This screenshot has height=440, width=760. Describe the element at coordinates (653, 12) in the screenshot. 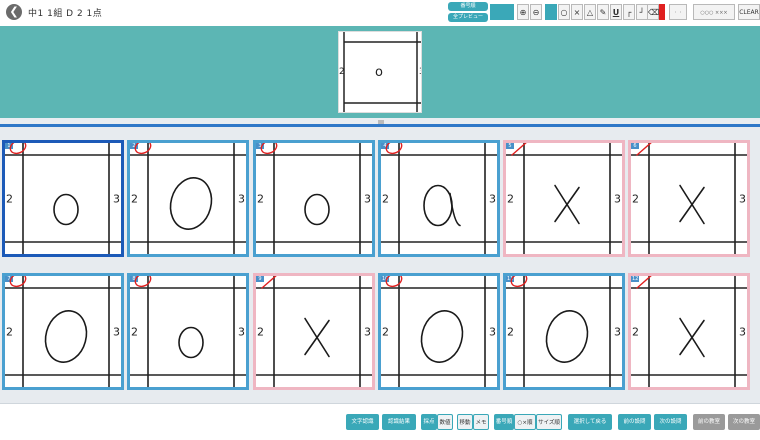

I see `eraser-icon: ⌫` at that location.